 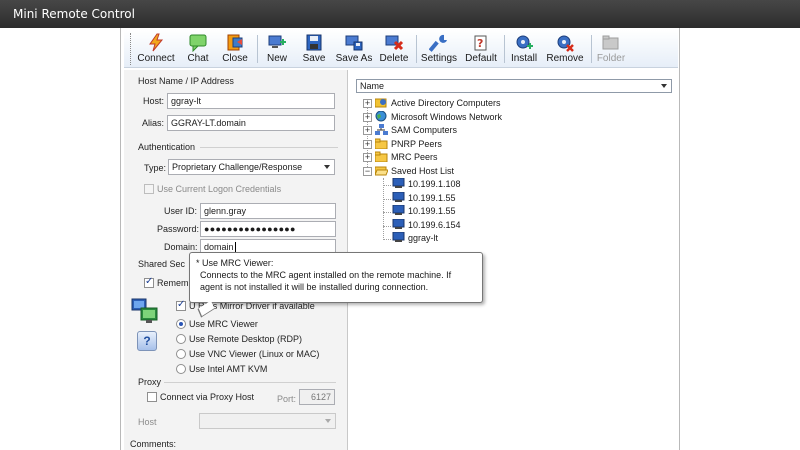 What do you see at coordinates (235, 58) in the screenshot?
I see `close-label: Close` at bounding box center [235, 58].